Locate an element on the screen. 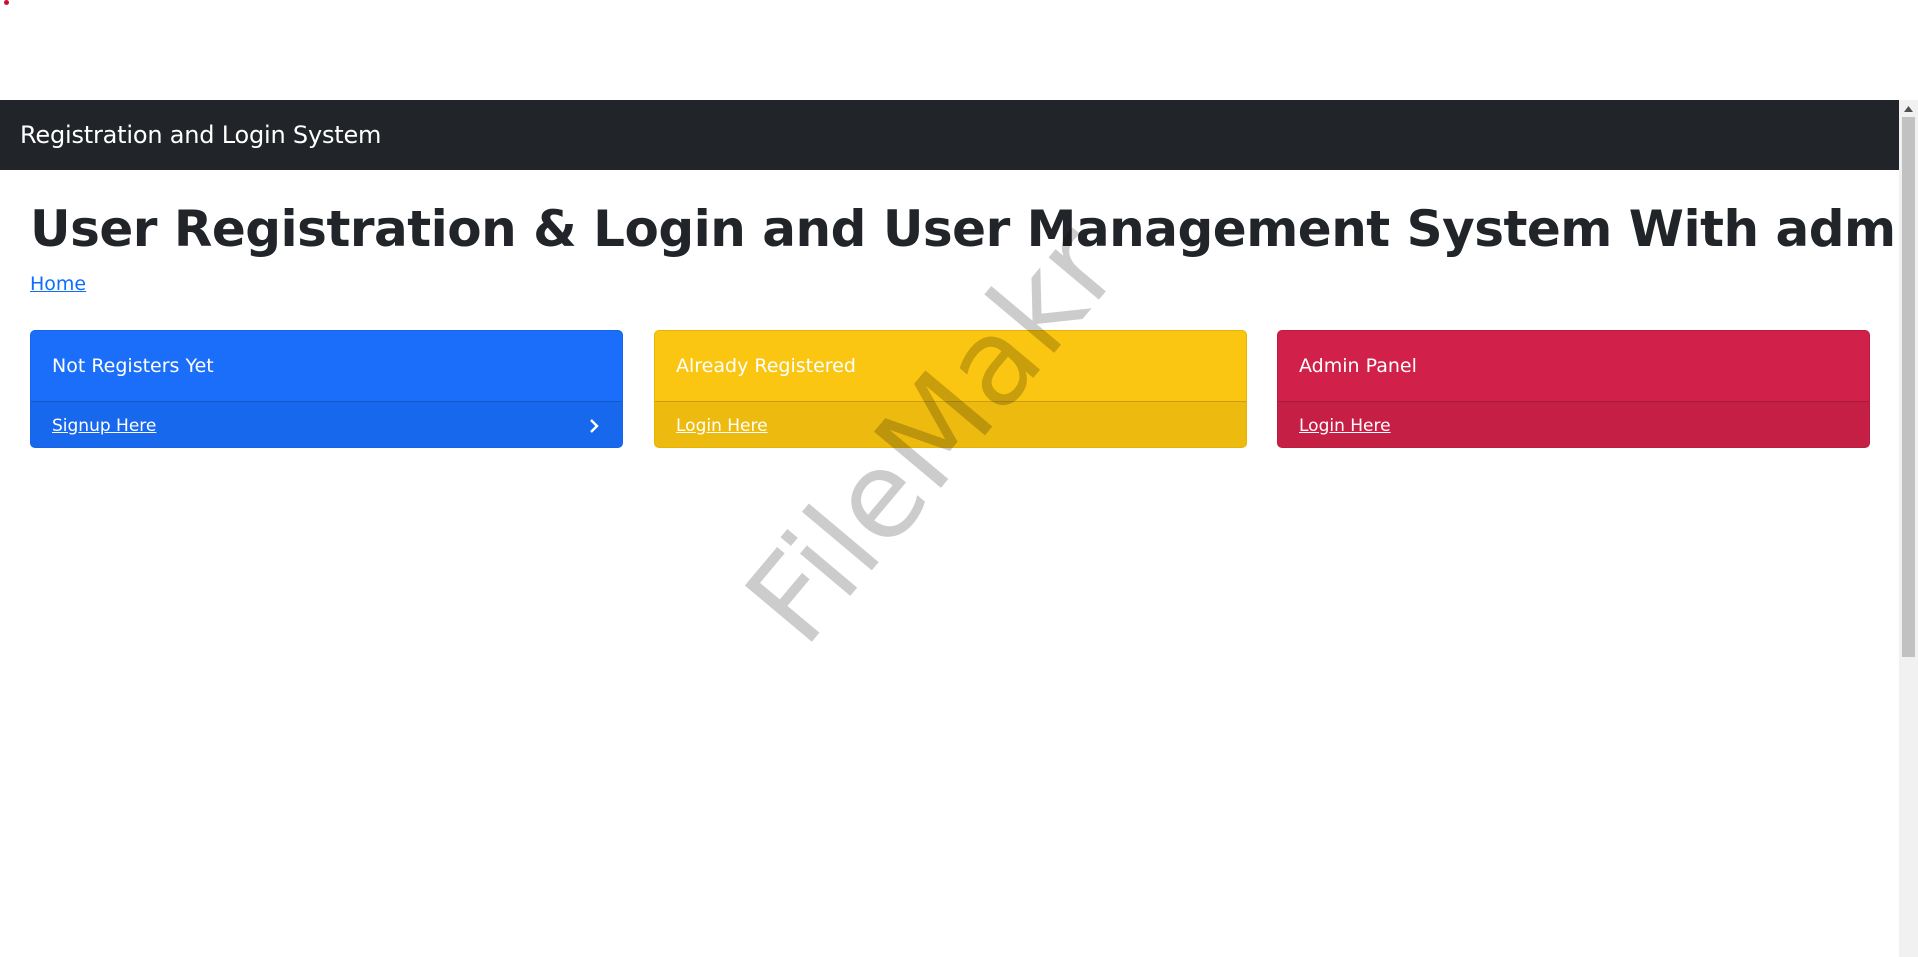 The height and width of the screenshot is (957, 1918). user-login-here-link: Login Here is located at coordinates (722, 426).